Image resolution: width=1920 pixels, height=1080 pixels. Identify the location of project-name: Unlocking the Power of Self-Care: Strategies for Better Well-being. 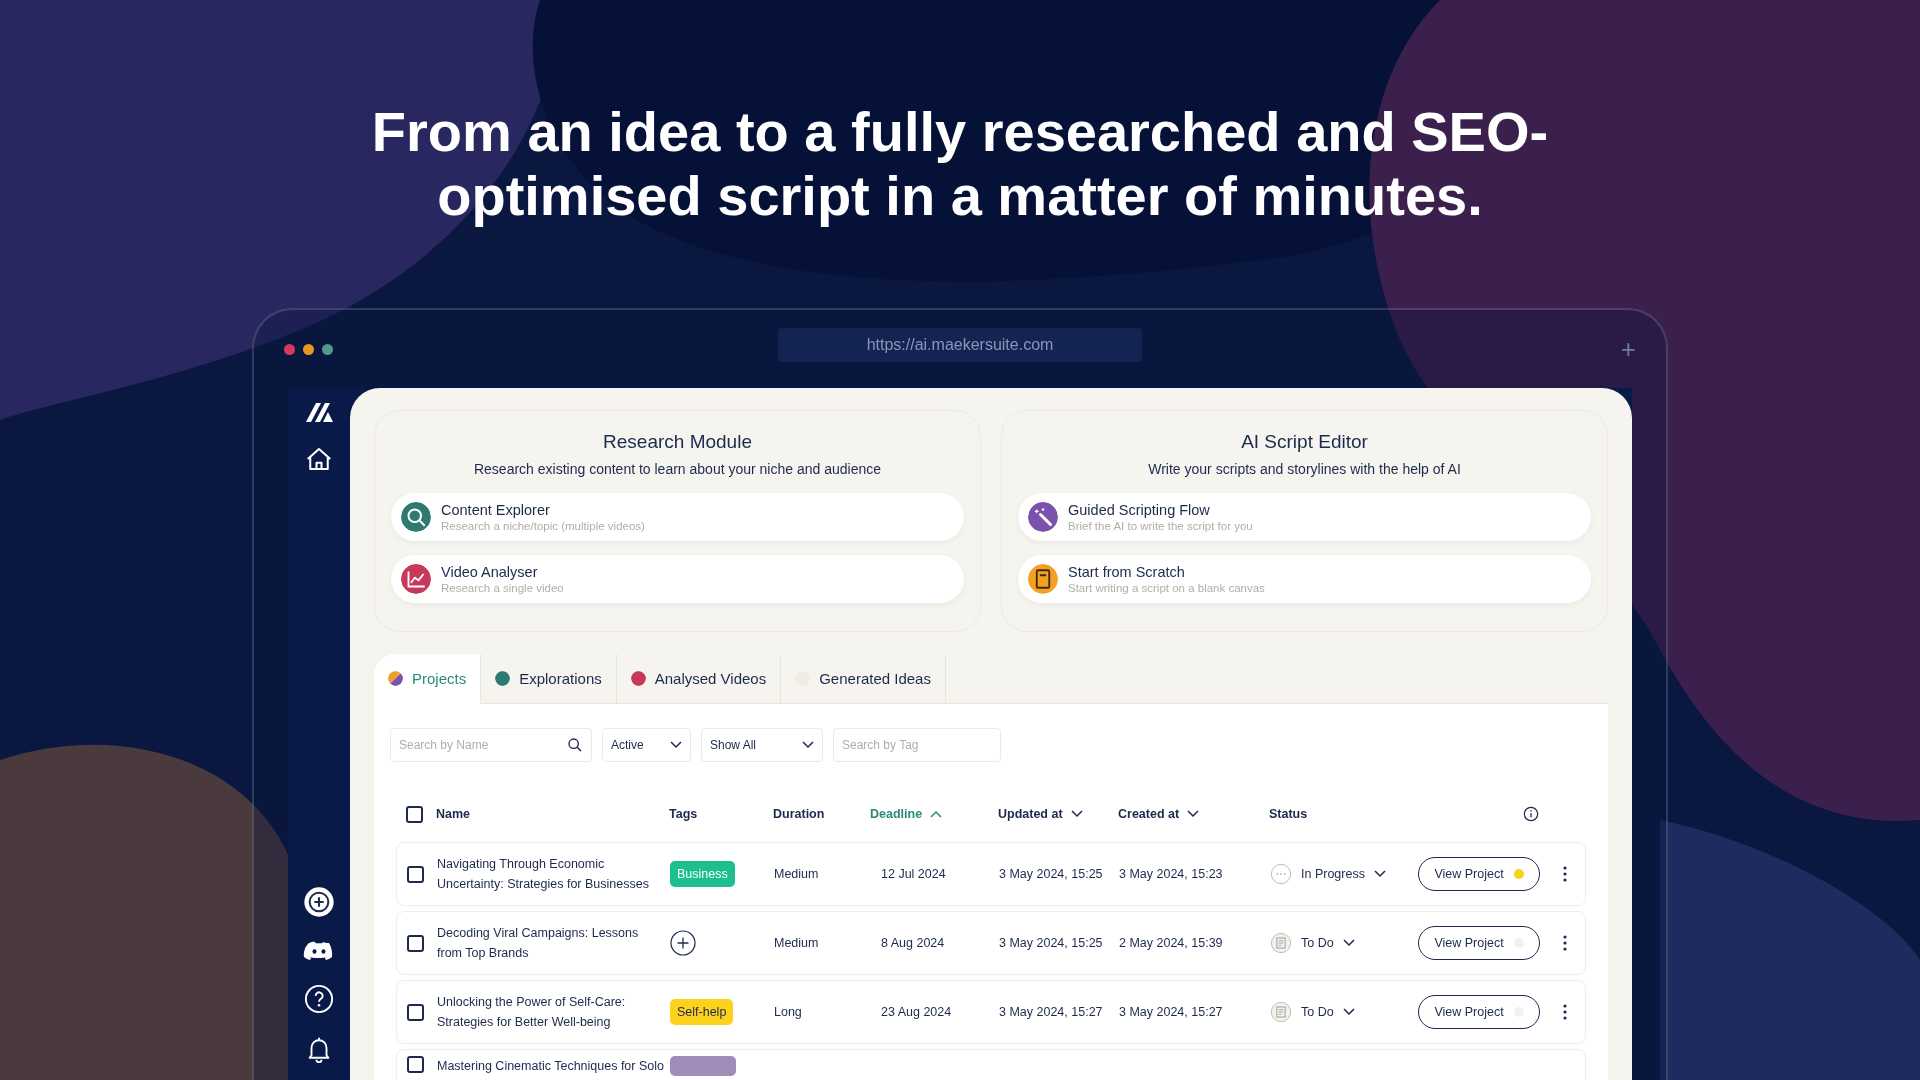
(532, 1012).